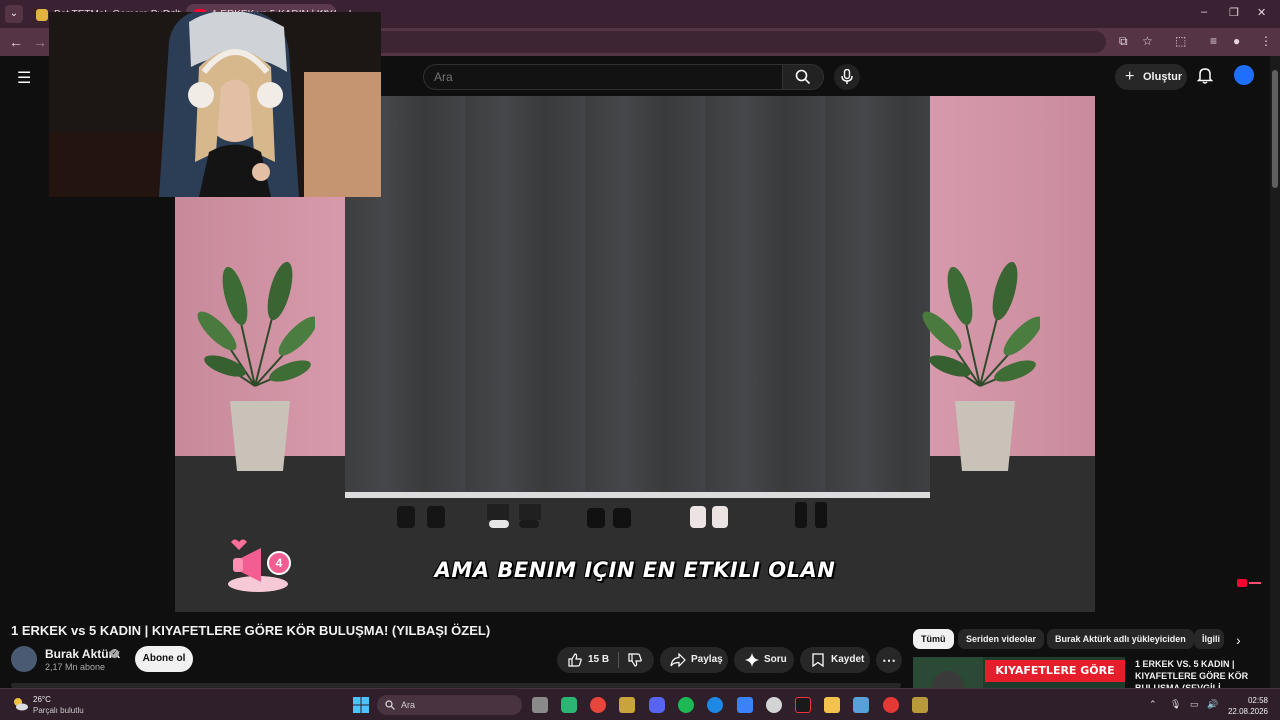 The image size is (1280, 720). Describe the element at coordinates (20, 704) in the screenshot. I see `partly-cloudy-icon` at that location.